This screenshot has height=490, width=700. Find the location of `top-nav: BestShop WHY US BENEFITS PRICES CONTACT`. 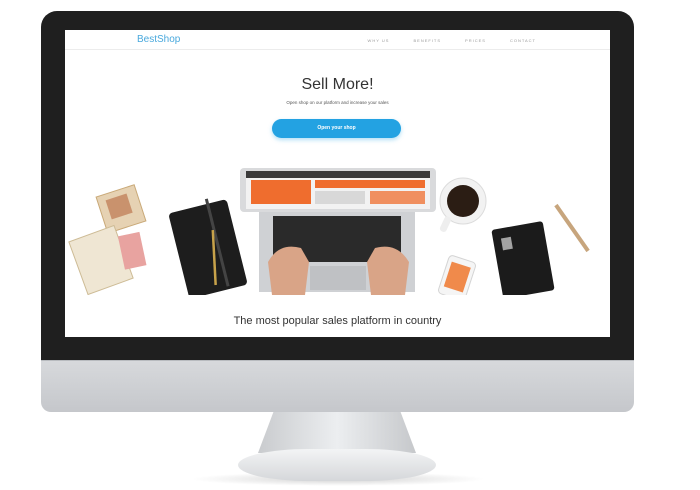

top-nav: BestShop WHY US BENEFITS PRICES CONTACT is located at coordinates (337, 40).